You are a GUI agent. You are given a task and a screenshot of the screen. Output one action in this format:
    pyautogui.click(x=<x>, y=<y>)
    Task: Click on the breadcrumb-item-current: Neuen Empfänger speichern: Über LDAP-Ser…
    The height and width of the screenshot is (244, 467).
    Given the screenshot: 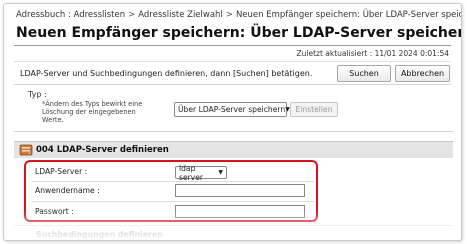 What is the action you would take?
    pyautogui.click(x=348, y=15)
    